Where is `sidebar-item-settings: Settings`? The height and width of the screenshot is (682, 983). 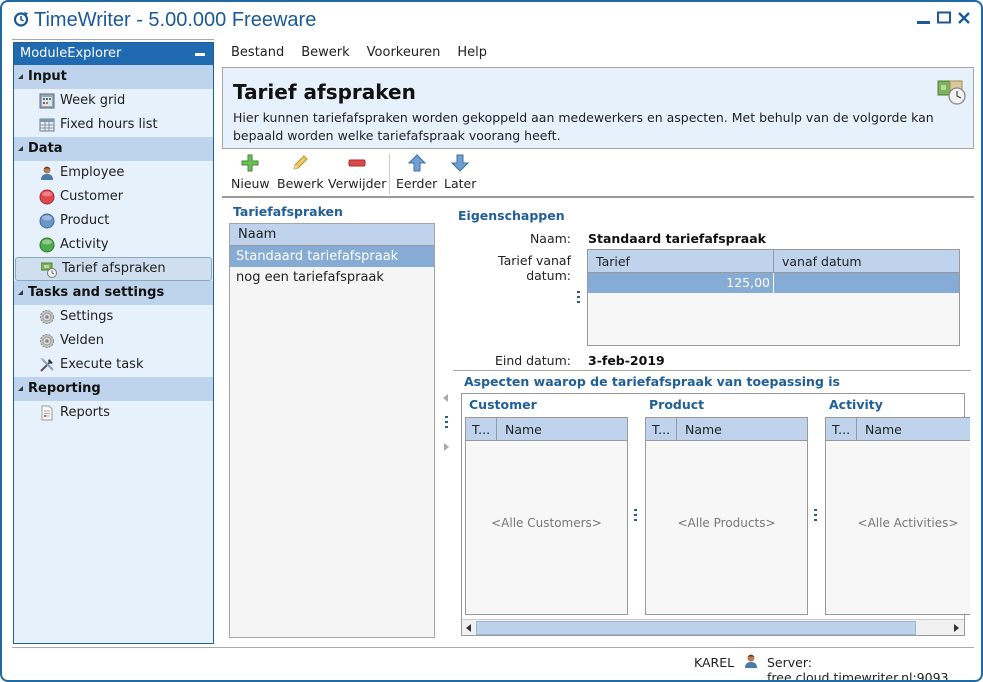 sidebar-item-settings: Settings is located at coordinates (113, 317).